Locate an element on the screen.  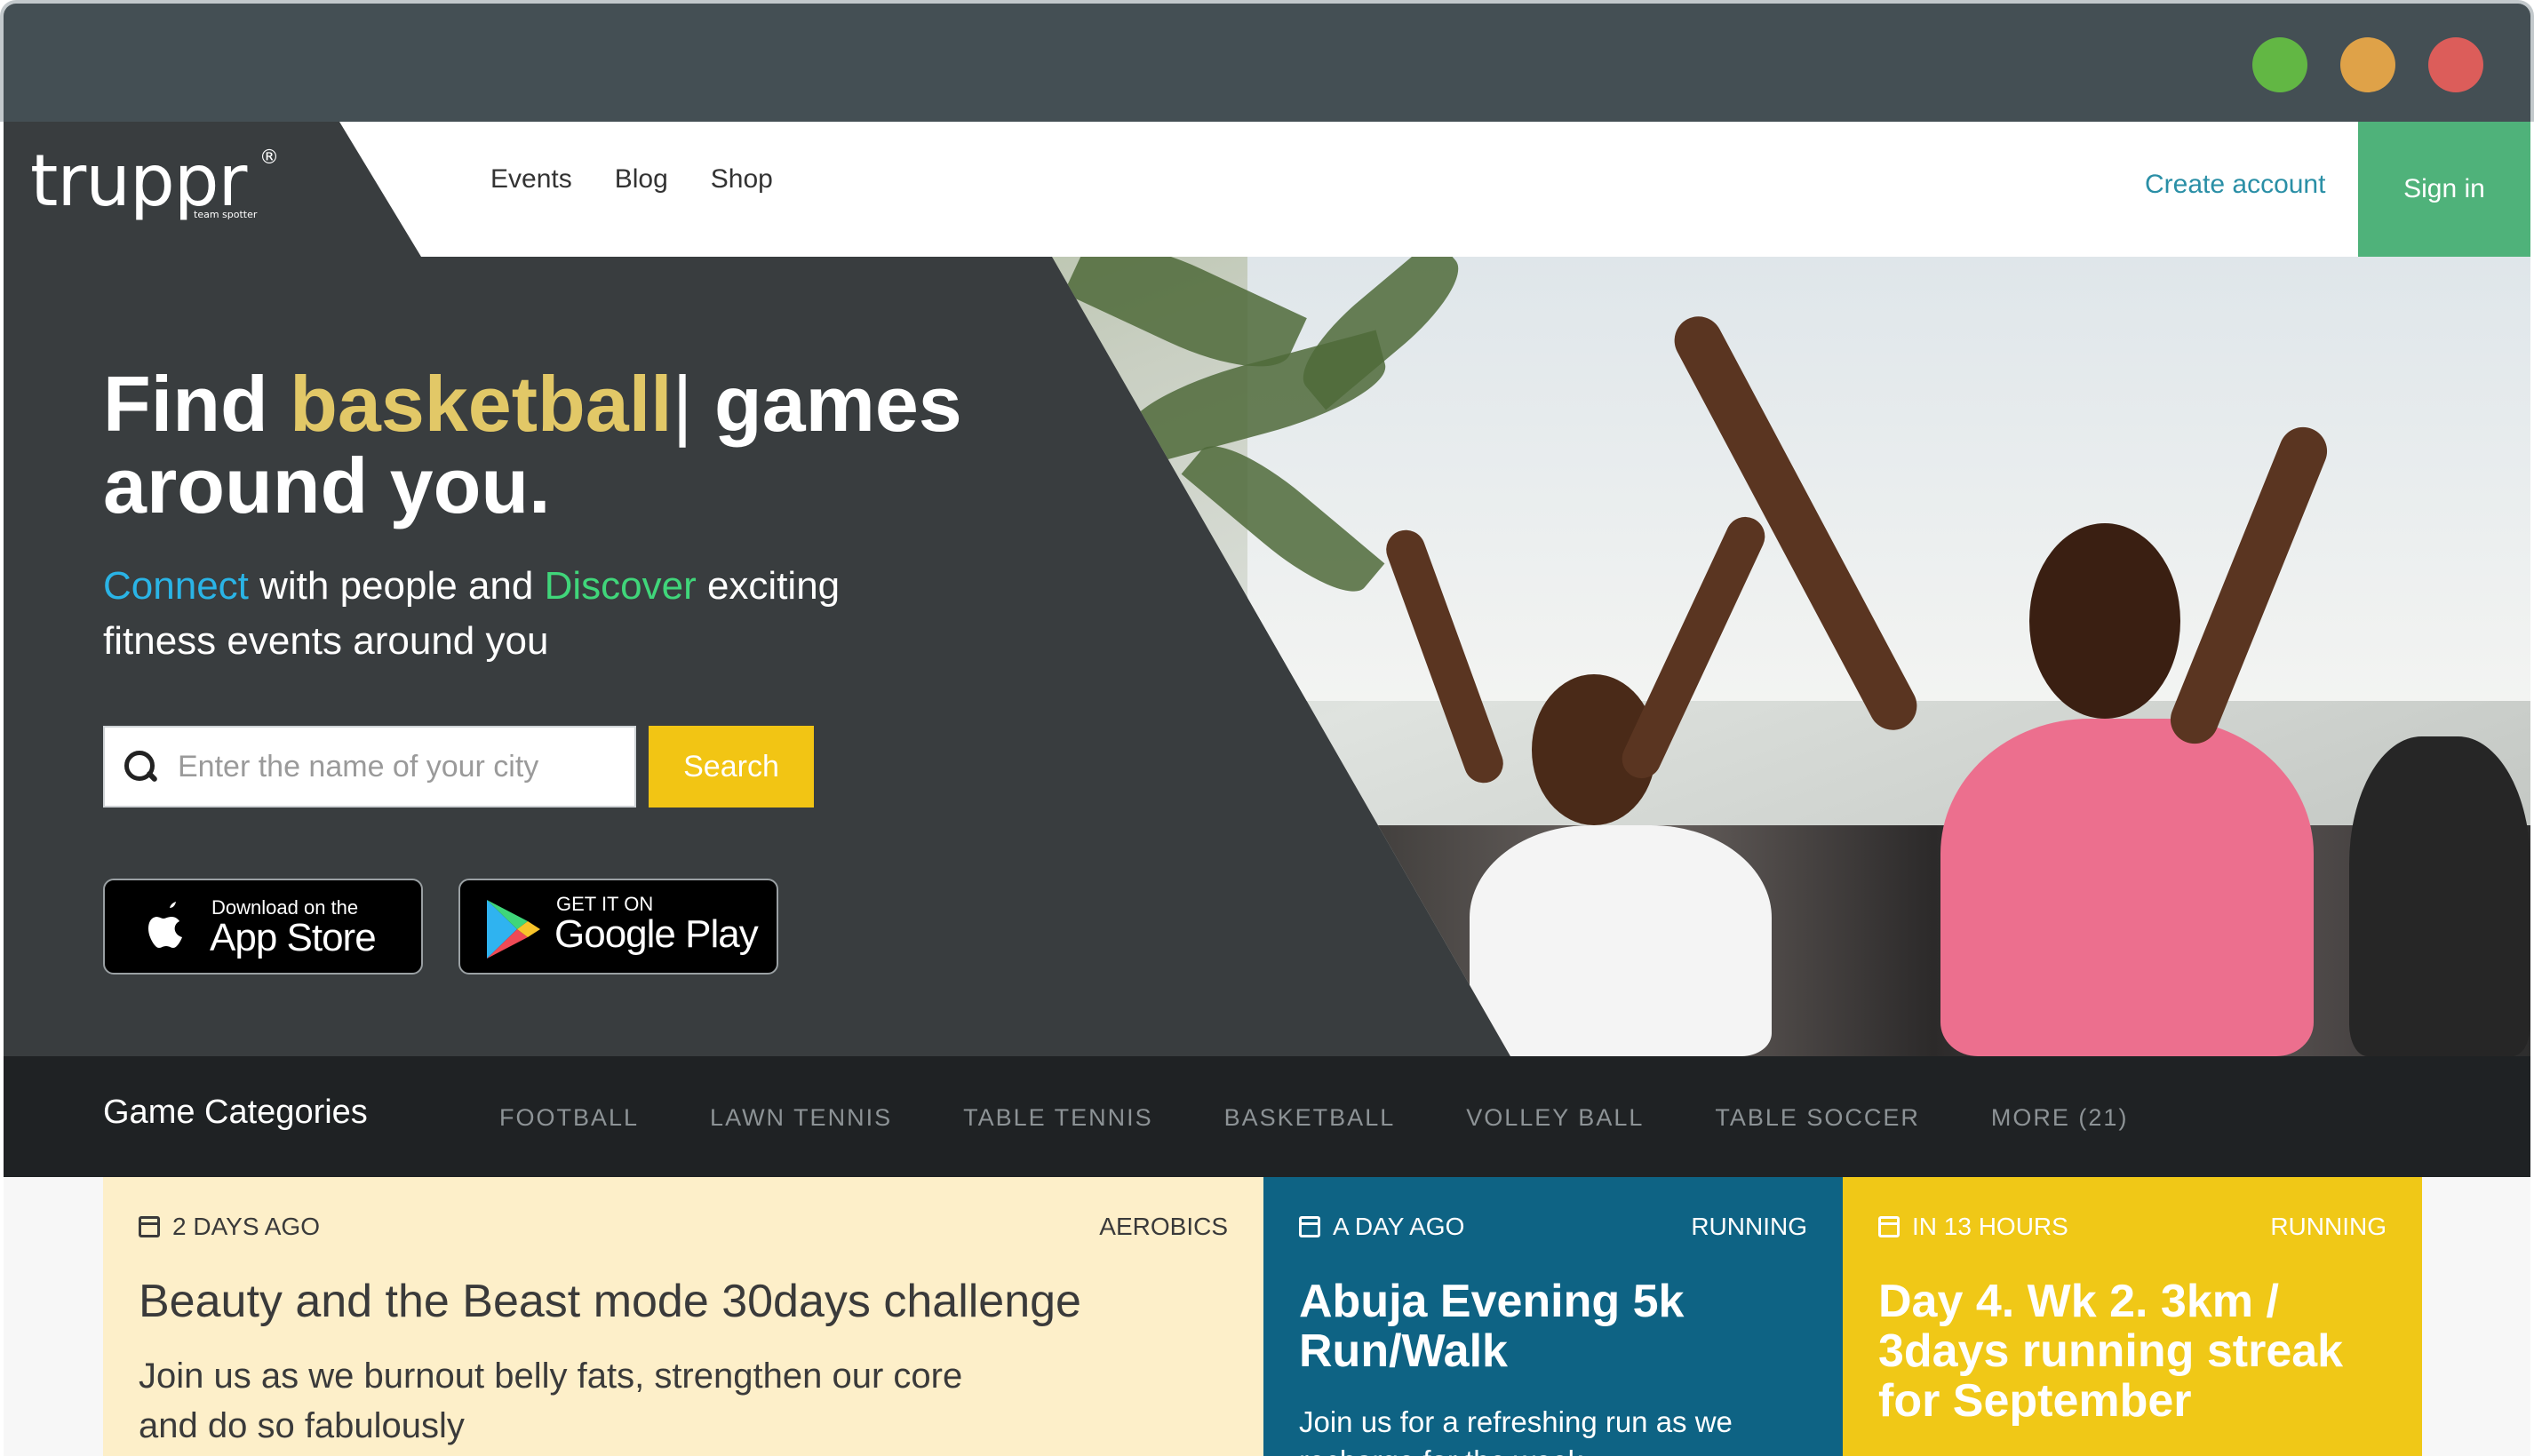
nav-shop-link: Shop is located at coordinates (742, 179).